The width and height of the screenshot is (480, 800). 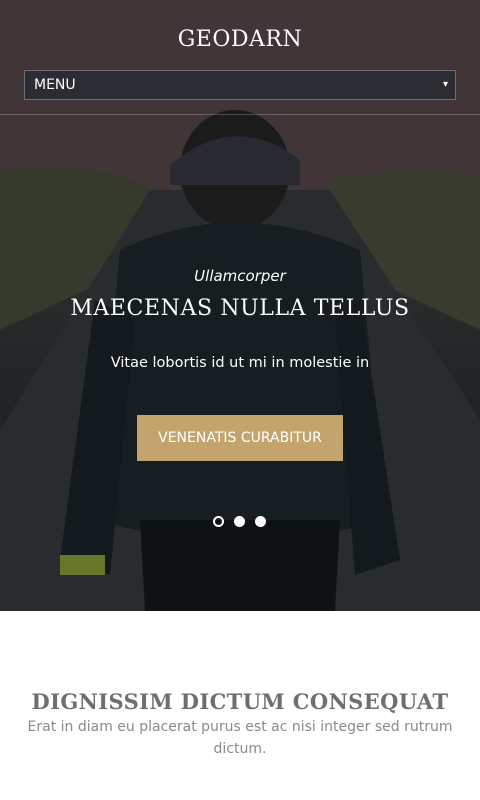 I want to click on slide-eyebrow: Ullamcorper, so click(x=240, y=276).